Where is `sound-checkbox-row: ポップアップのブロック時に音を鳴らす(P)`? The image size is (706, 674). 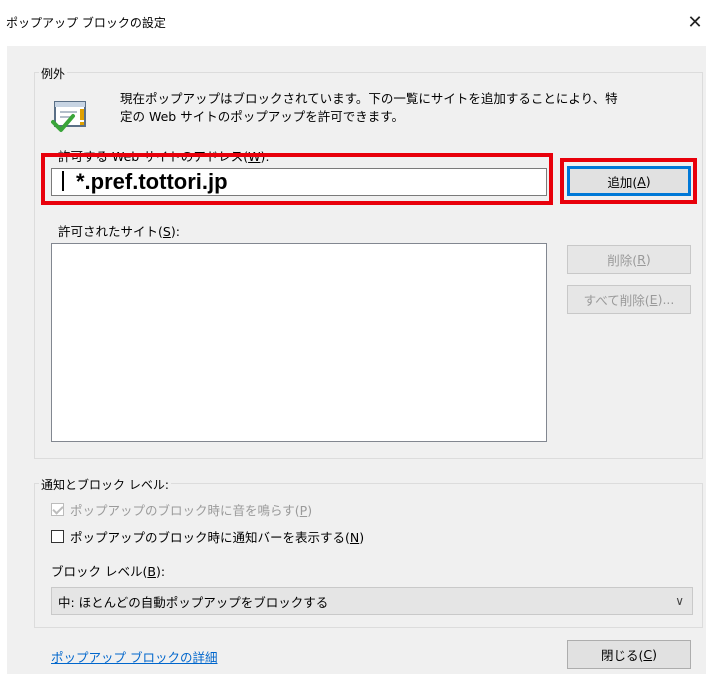 sound-checkbox-row: ポップアップのブロック時に音を鳴らす(P) is located at coordinates (181, 509).